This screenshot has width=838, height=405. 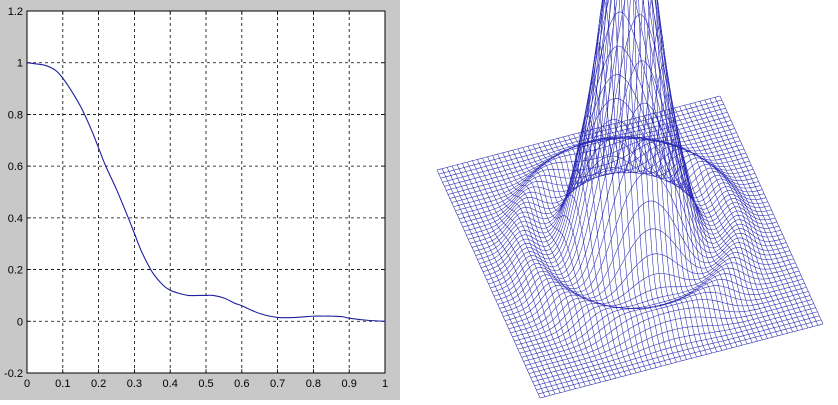 I want to click on x-tick-label: 0.5, so click(x=205, y=384).